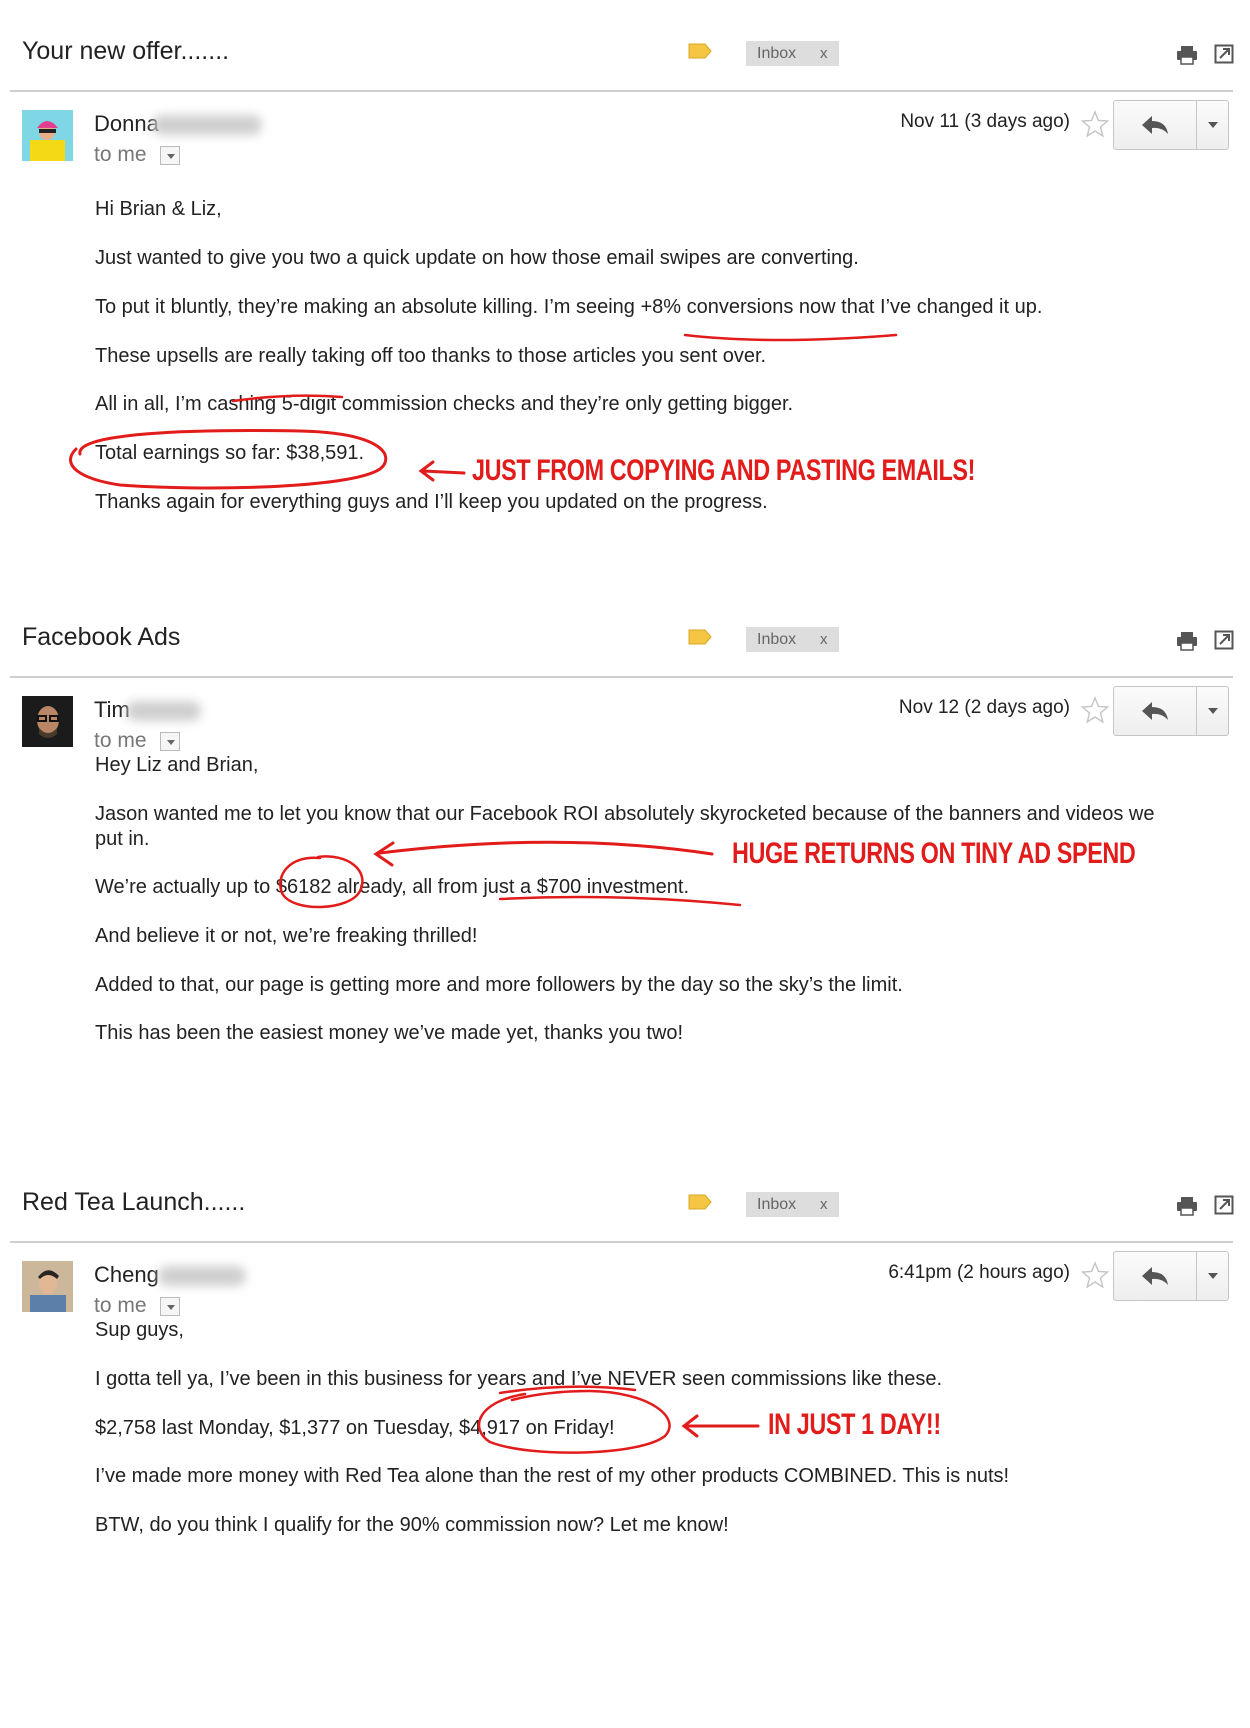 The width and height of the screenshot is (1250, 1728). Describe the element at coordinates (101, 637) in the screenshot. I see `email-subject: Facebook Ads` at that location.